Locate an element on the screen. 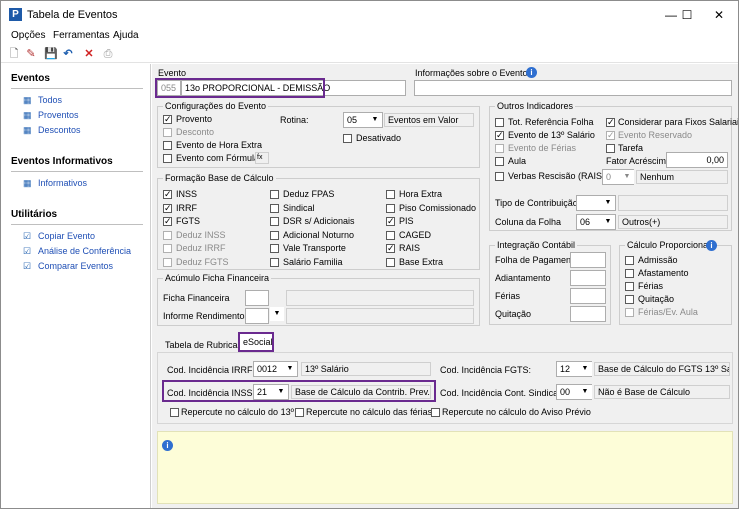 This screenshot has width=739, height=509. formacao-label: PIS is located at coordinates (406, 221).